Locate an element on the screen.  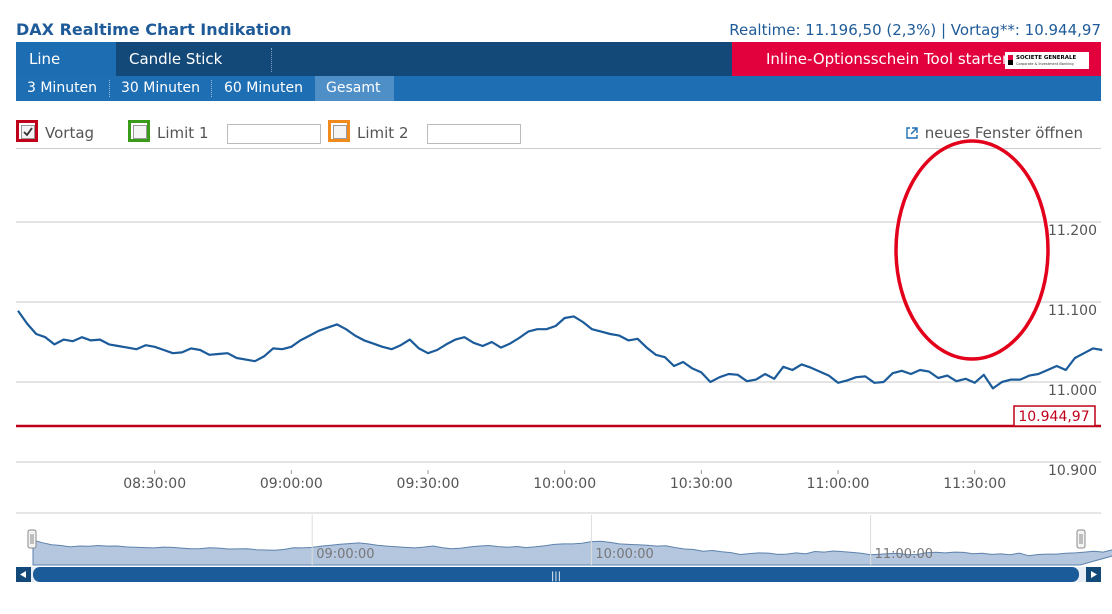
x-tick-label: 08:30:00 is located at coordinates (154, 484).